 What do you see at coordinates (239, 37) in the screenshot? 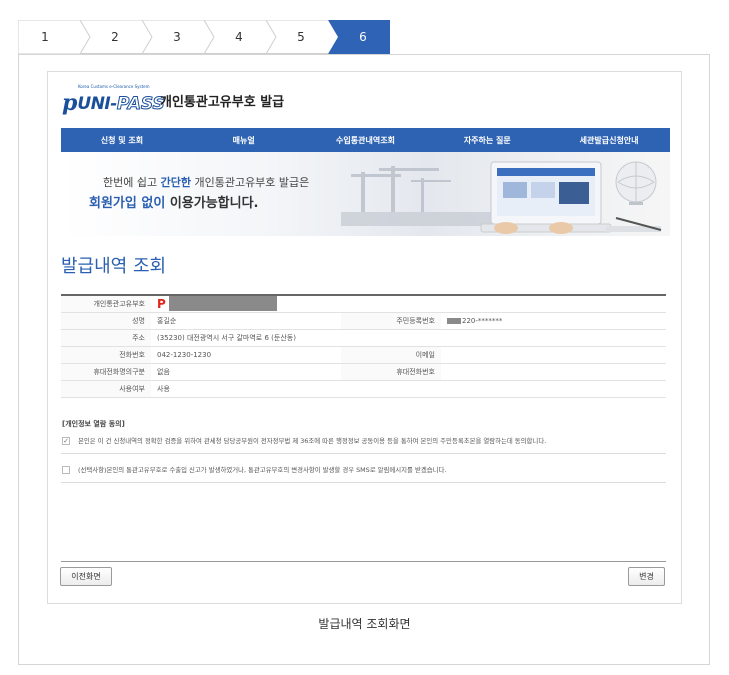
I see `step-label-4: 4` at bounding box center [239, 37].